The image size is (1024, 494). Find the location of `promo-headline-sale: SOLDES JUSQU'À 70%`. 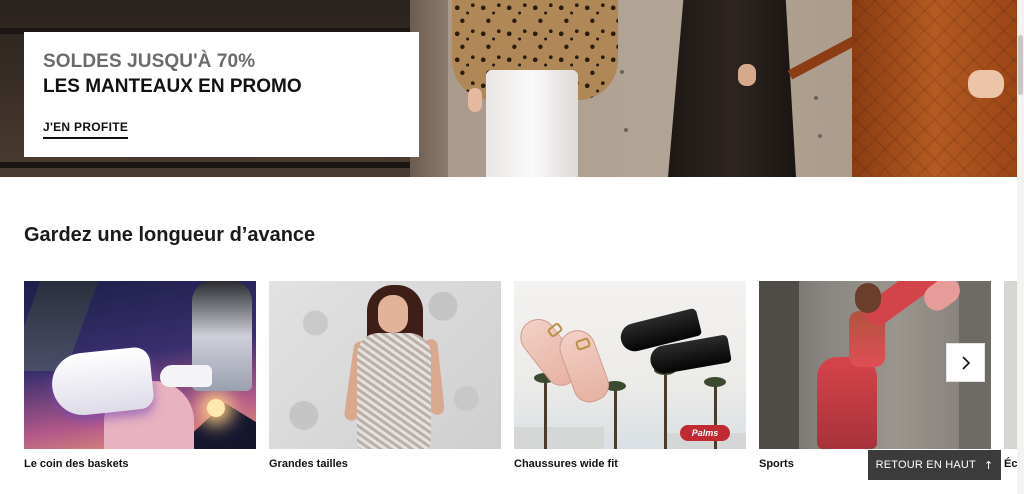

promo-headline-sale: SOLDES JUSQU'À 70% is located at coordinates (149, 61).